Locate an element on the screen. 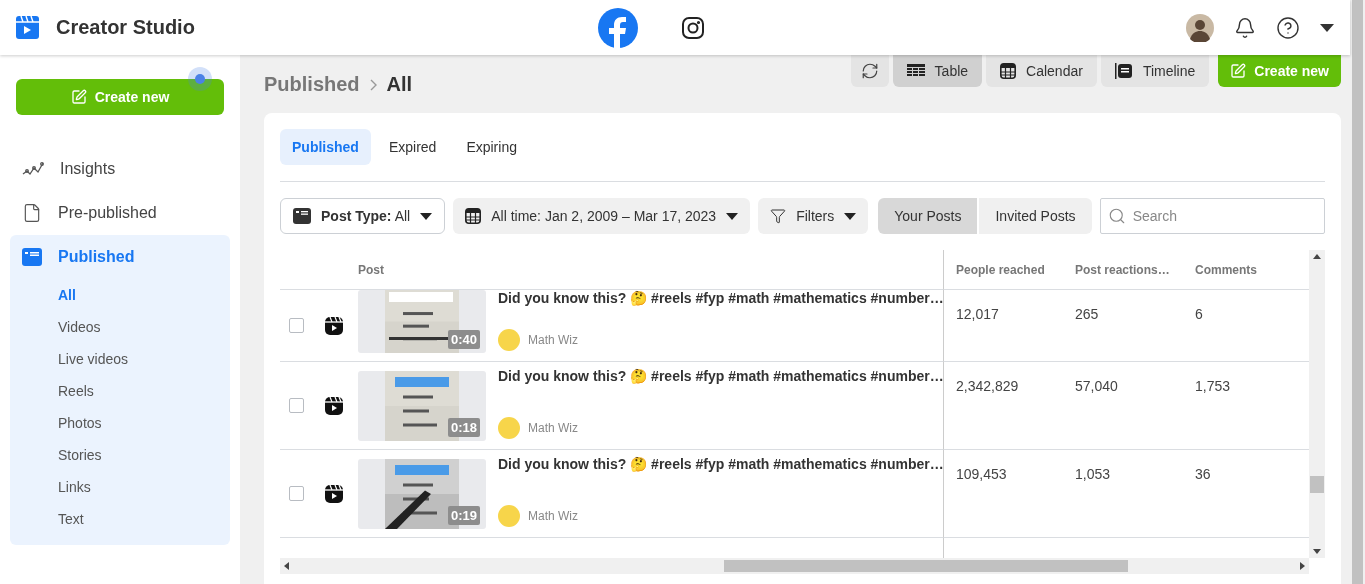 The image size is (1365, 584). chevron-icon is located at coordinates (373, 84).